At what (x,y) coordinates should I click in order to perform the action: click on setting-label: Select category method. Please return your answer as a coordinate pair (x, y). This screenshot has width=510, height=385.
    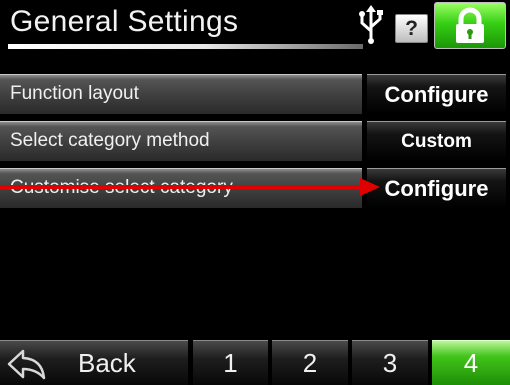
    Looking at the image, I should click on (110, 140).